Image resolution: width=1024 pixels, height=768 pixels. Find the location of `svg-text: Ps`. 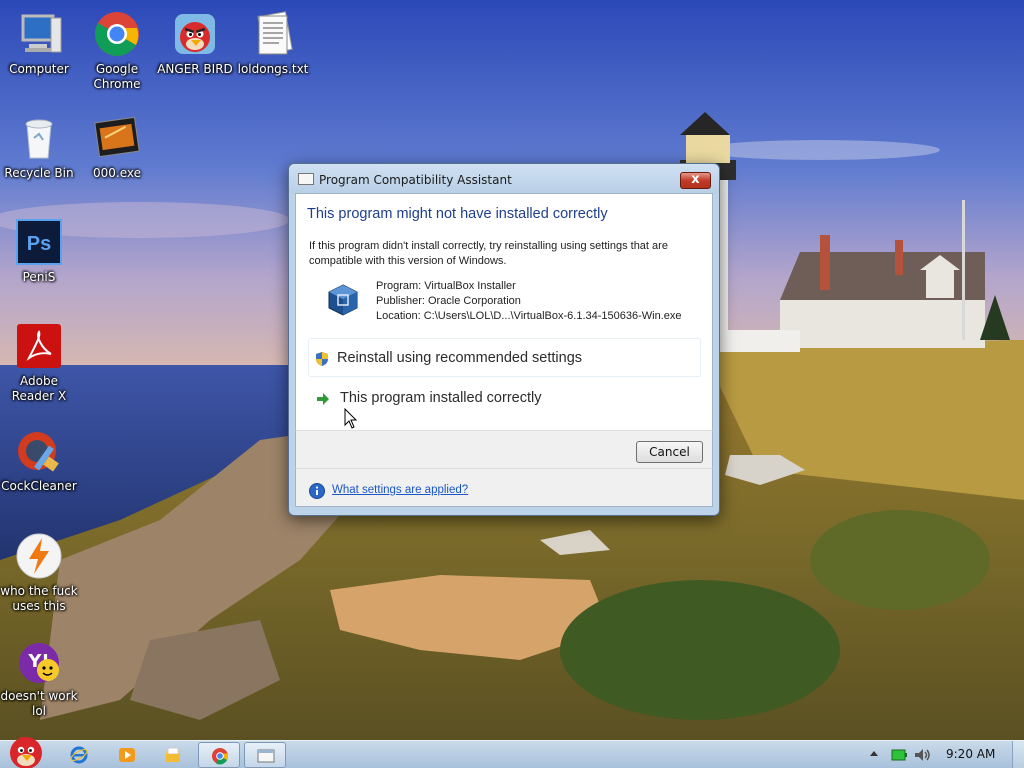

svg-text: Ps is located at coordinates (39, 244).